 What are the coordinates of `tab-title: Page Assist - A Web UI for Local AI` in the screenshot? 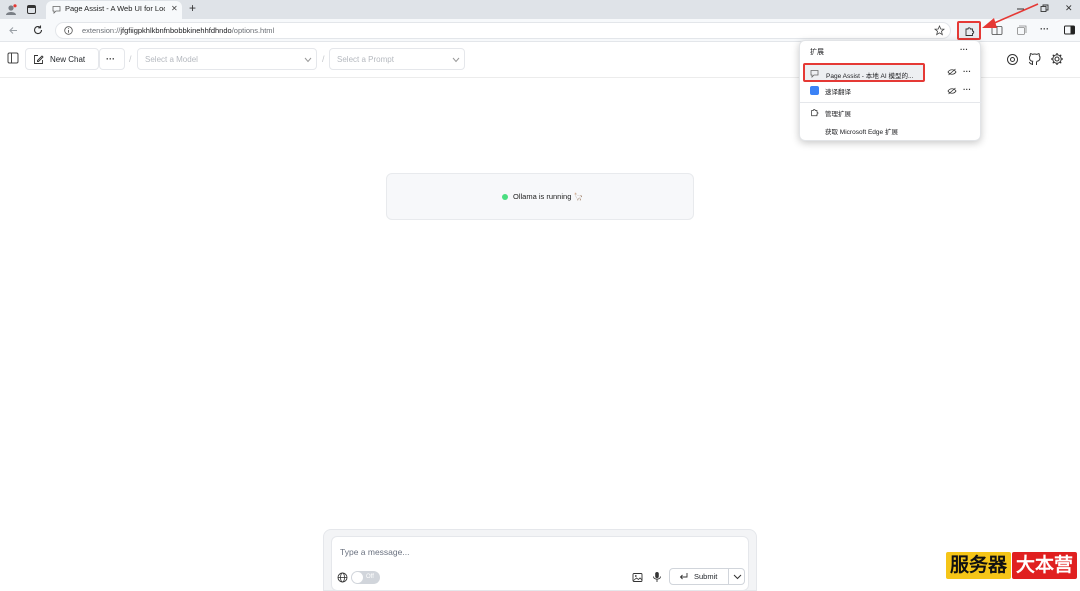 It's located at (115, 8).